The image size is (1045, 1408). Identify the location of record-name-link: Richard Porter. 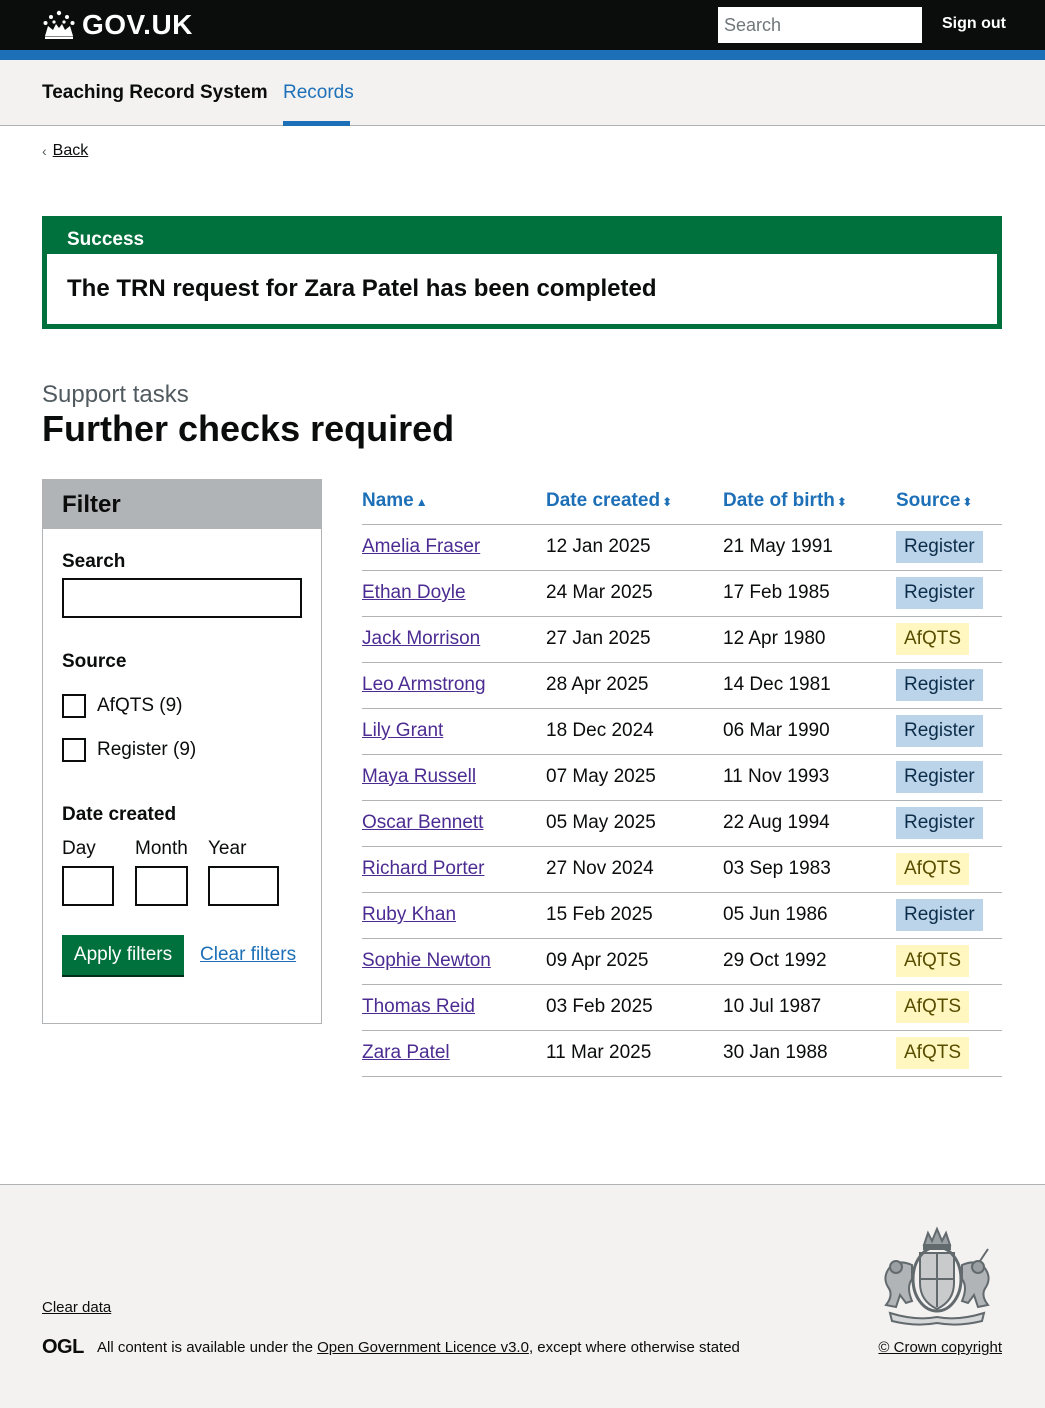
(423, 868).